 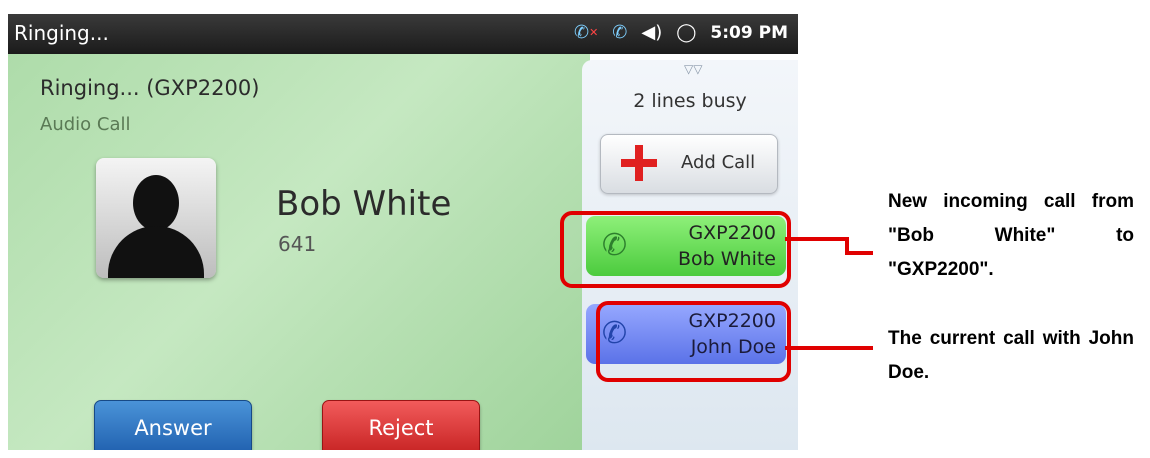 I want to click on contact-name: Bob White, so click(x=364, y=204).